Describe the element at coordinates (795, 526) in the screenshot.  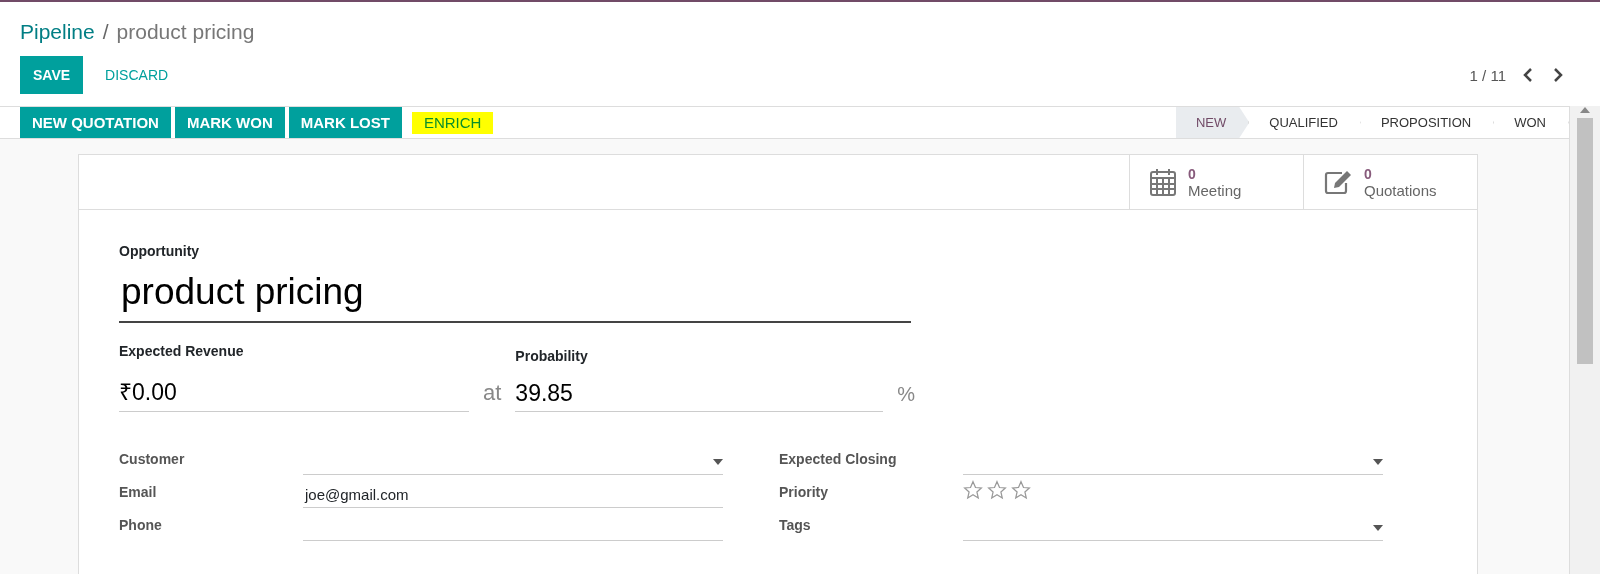
I see `field-label: Tags` at that location.